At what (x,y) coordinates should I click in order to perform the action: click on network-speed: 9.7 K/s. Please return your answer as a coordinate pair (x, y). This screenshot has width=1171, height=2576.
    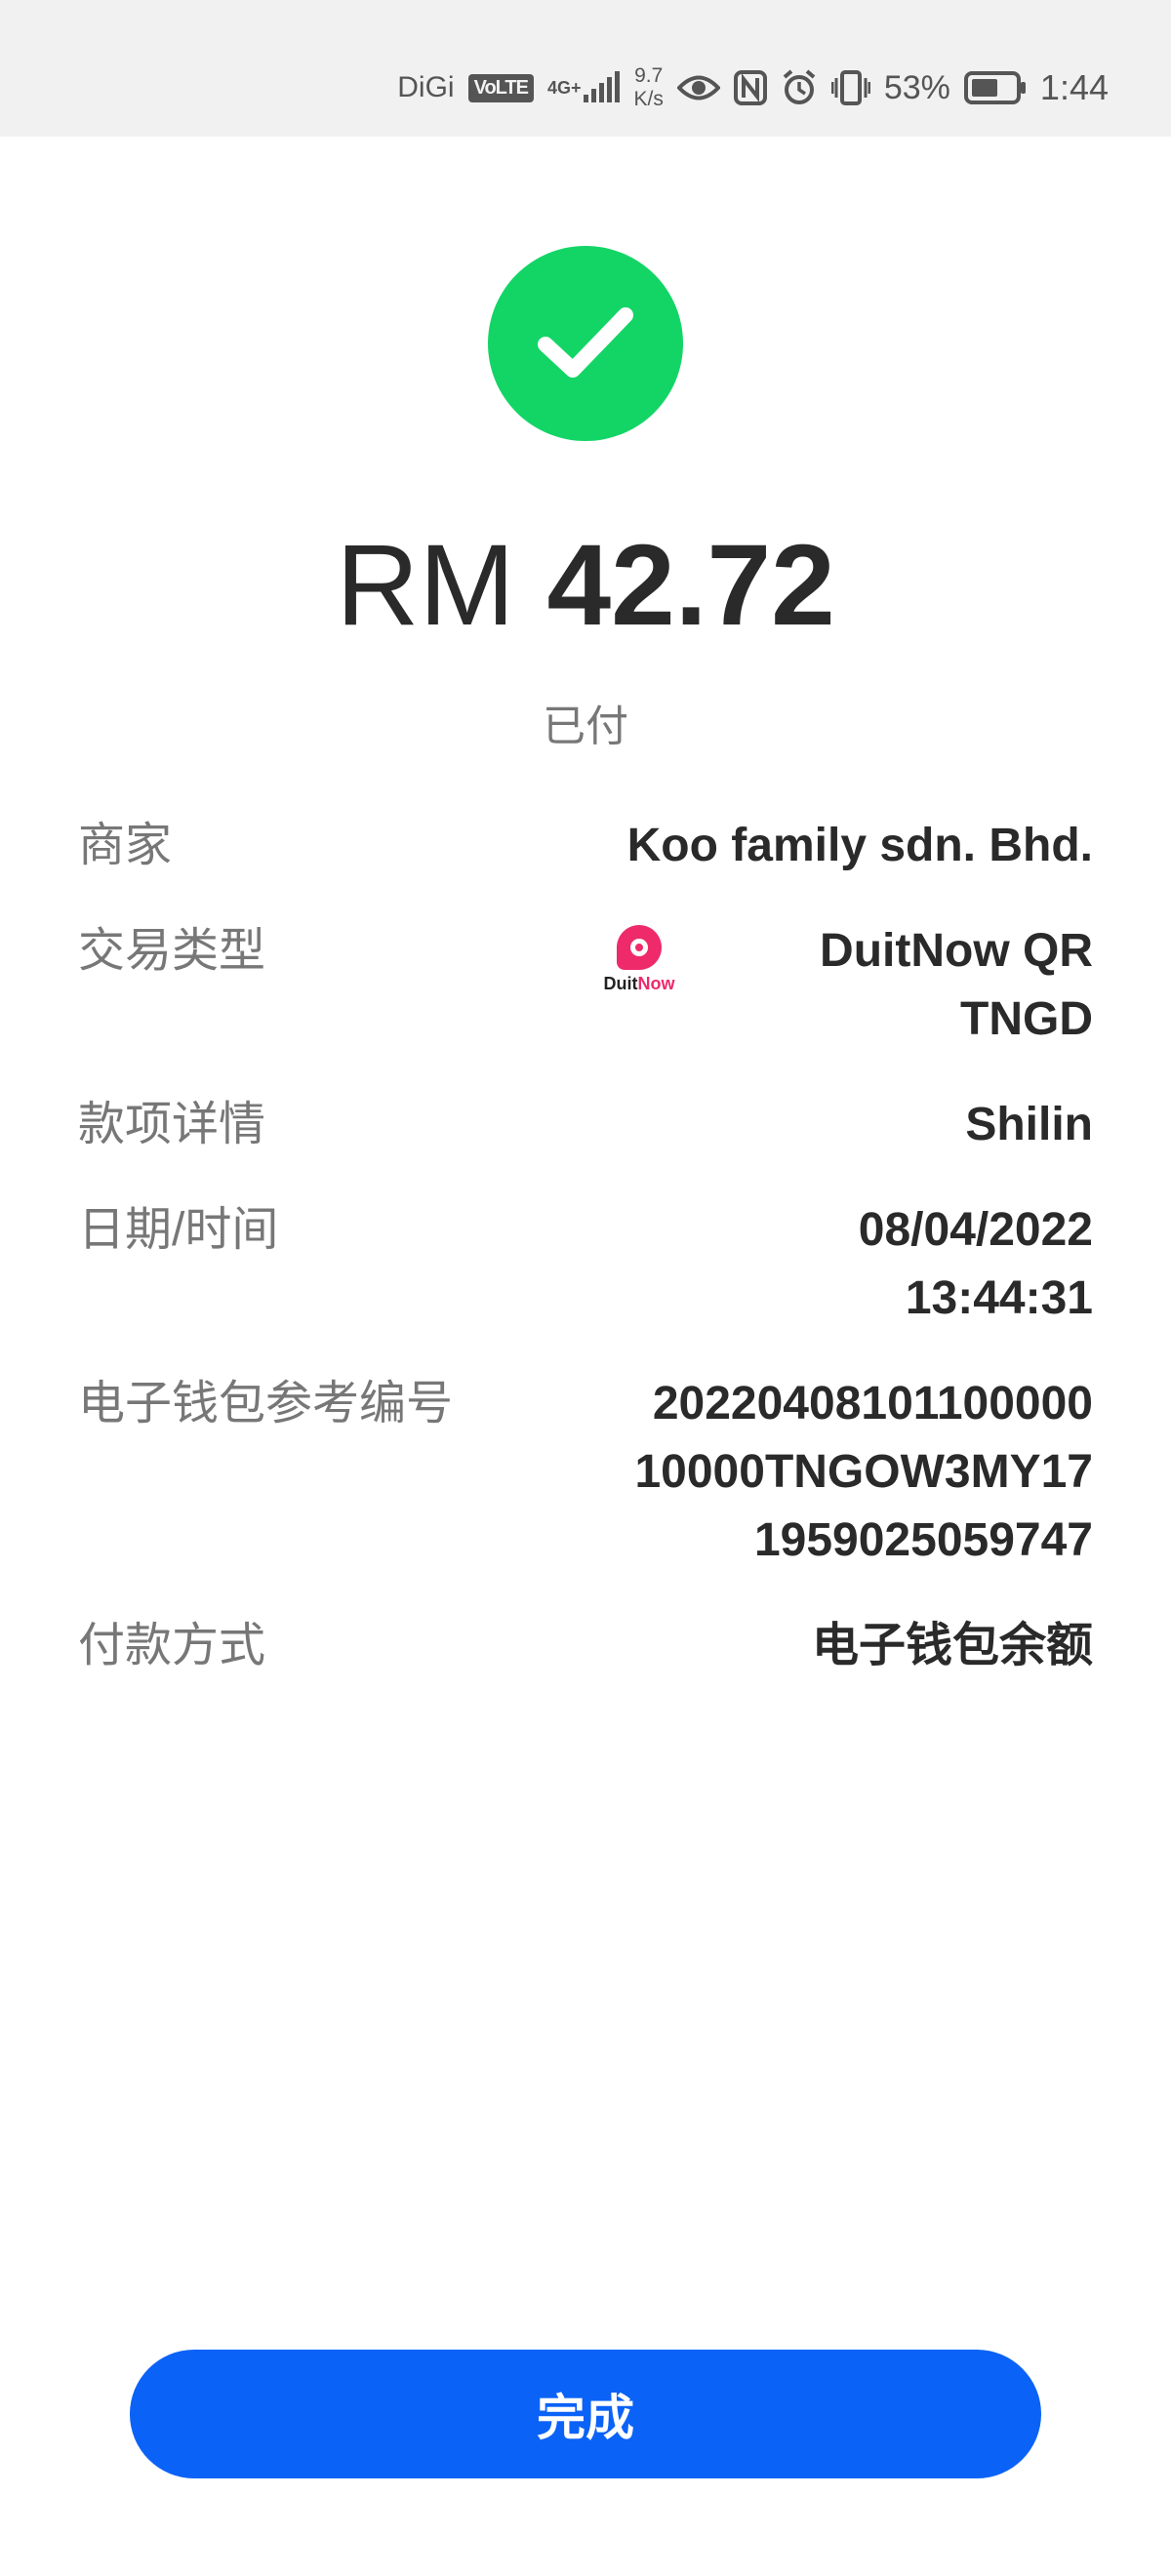
    Looking at the image, I should click on (649, 87).